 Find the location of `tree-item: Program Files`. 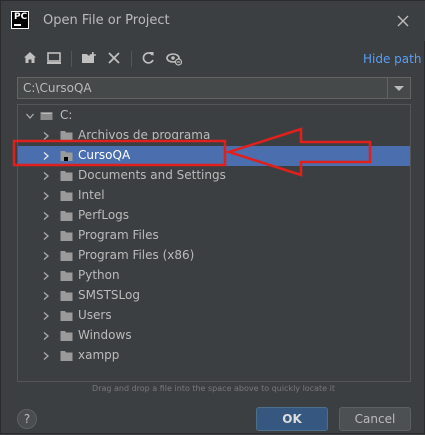

tree-item: Program Files is located at coordinates (214, 236).